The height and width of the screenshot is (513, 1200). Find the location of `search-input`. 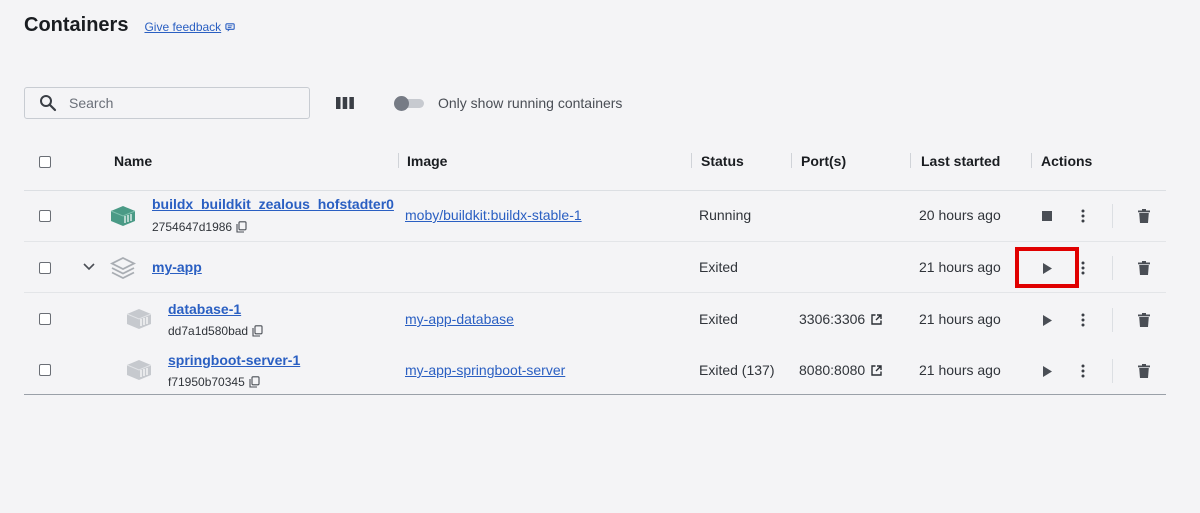

search-input is located at coordinates (169, 103).